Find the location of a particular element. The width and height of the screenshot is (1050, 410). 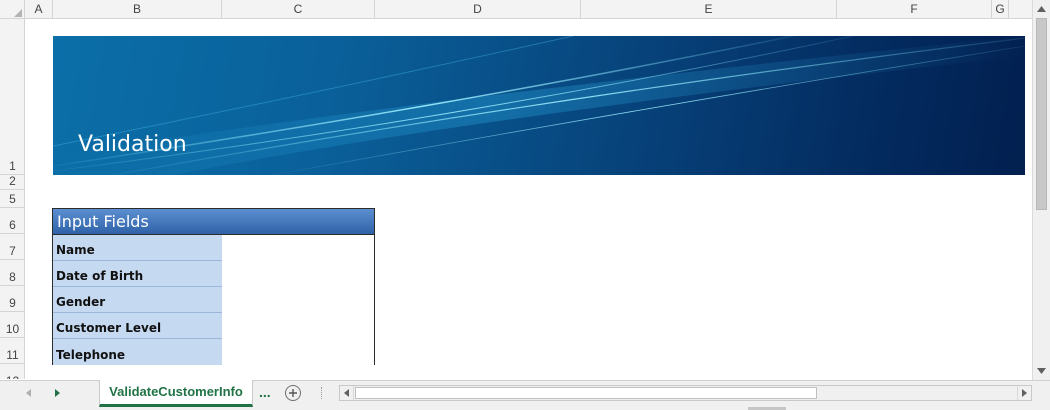

column-header-a: A is located at coordinates (39, 9).